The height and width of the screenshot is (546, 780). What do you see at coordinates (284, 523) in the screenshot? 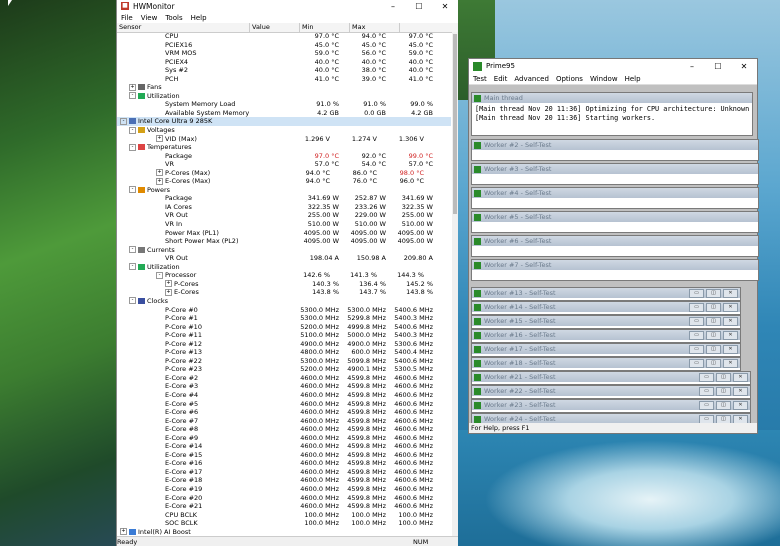
I see `sensor-row: SOC BCLK 100.0 MHz 100.0 MHz 100.0 MHz` at bounding box center [284, 523].